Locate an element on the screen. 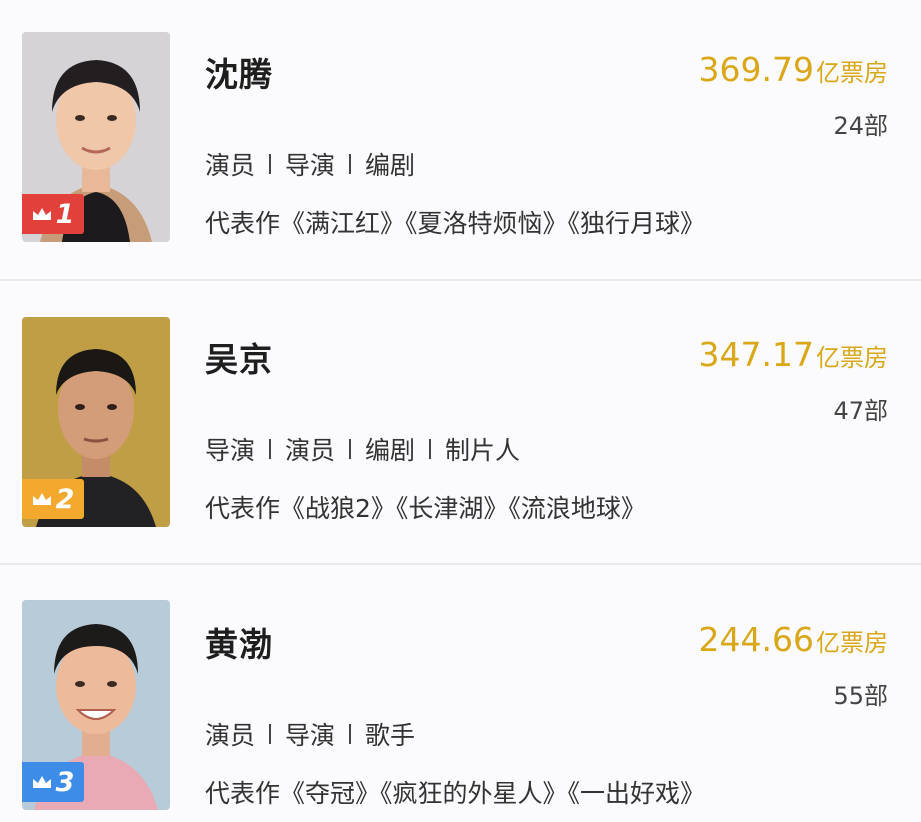  rank-number: 3 is located at coordinates (65, 782).